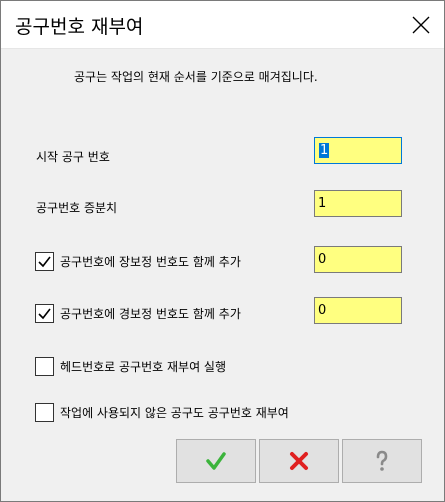 Image resolution: width=445 pixels, height=502 pixels. Describe the element at coordinates (77, 208) in the screenshot. I see `increment-label: 공구번호 증분치` at that location.